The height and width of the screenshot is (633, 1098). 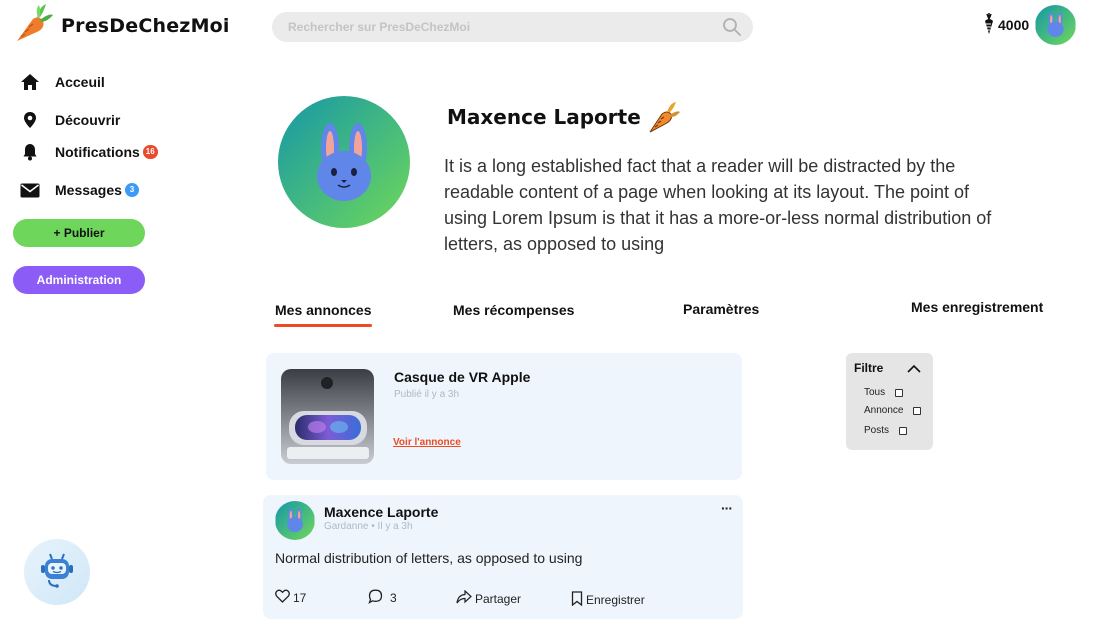 What do you see at coordinates (875, 392) in the screenshot?
I see `filter-option-label: Tous` at bounding box center [875, 392].